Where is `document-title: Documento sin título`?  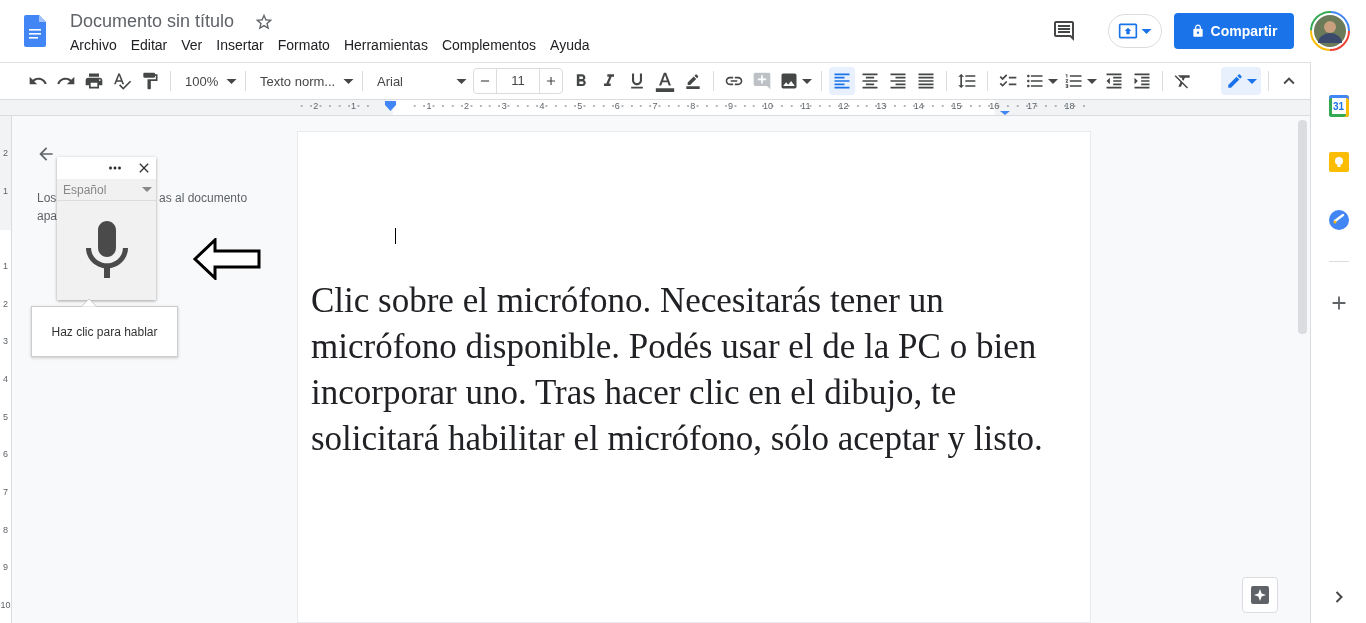 document-title: Documento sin título is located at coordinates (152, 21).